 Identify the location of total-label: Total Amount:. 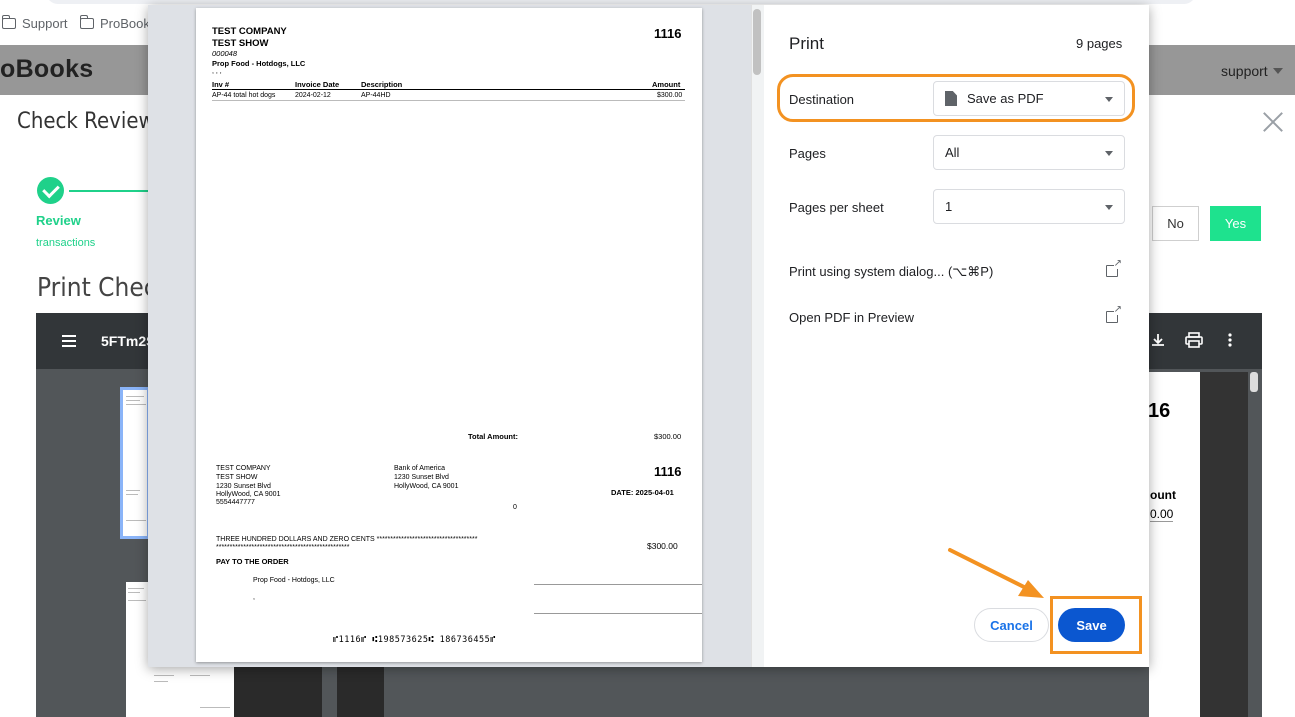
(493, 436).